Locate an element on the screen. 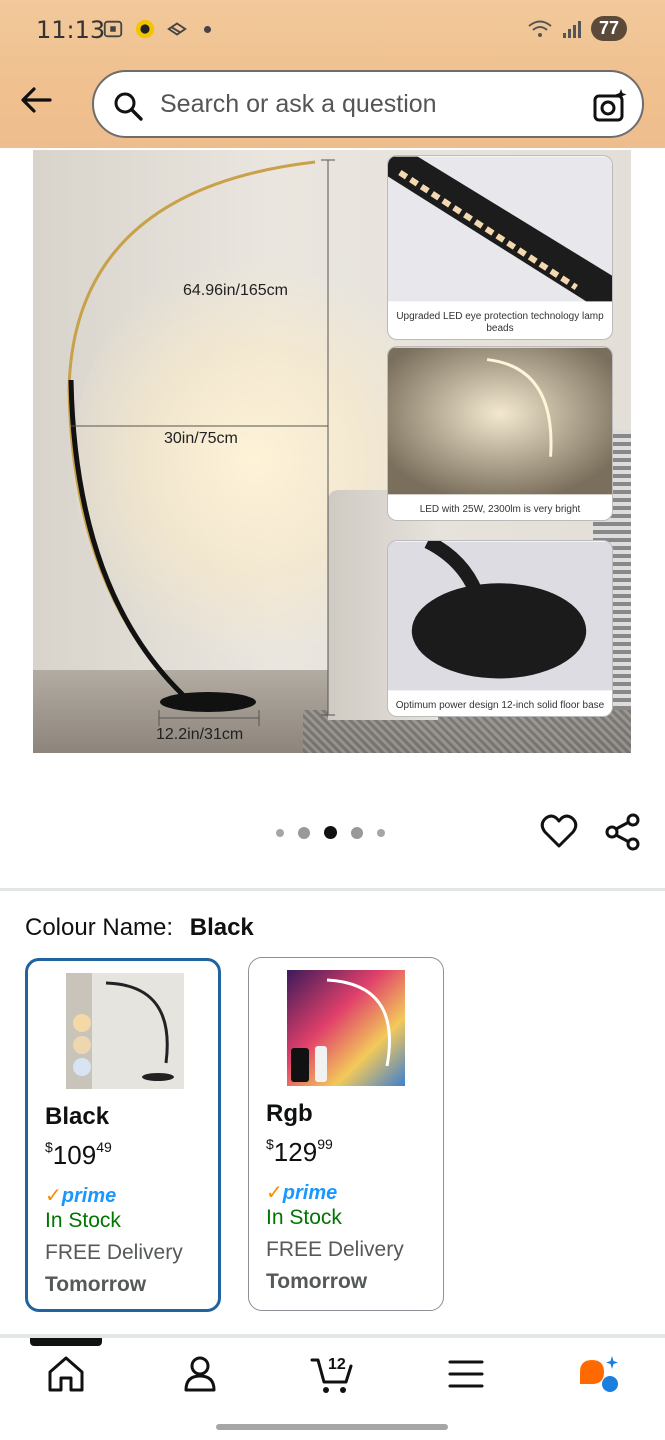  black-lamp-thumbnail is located at coordinates (125, 1031).